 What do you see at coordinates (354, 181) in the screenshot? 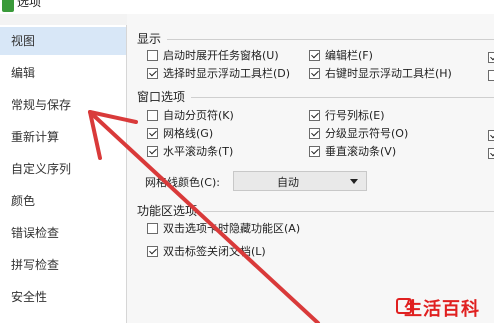
I see `chevron-down-icon` at bounding box center [354, 181].